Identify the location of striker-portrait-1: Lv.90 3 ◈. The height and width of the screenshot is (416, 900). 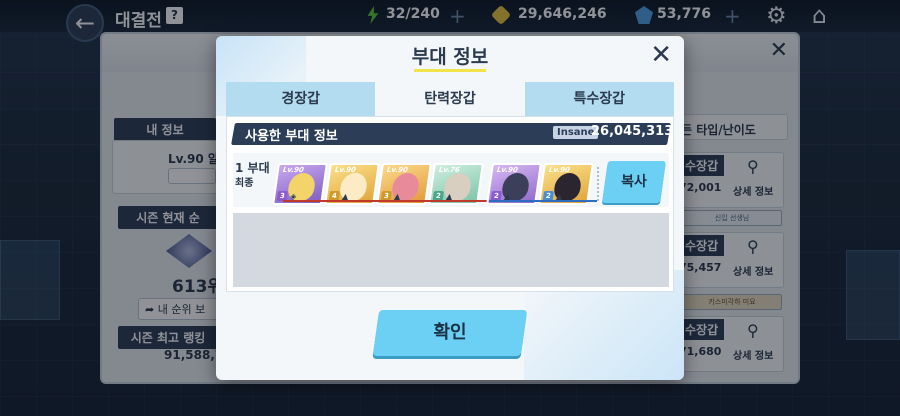
(300, 184).